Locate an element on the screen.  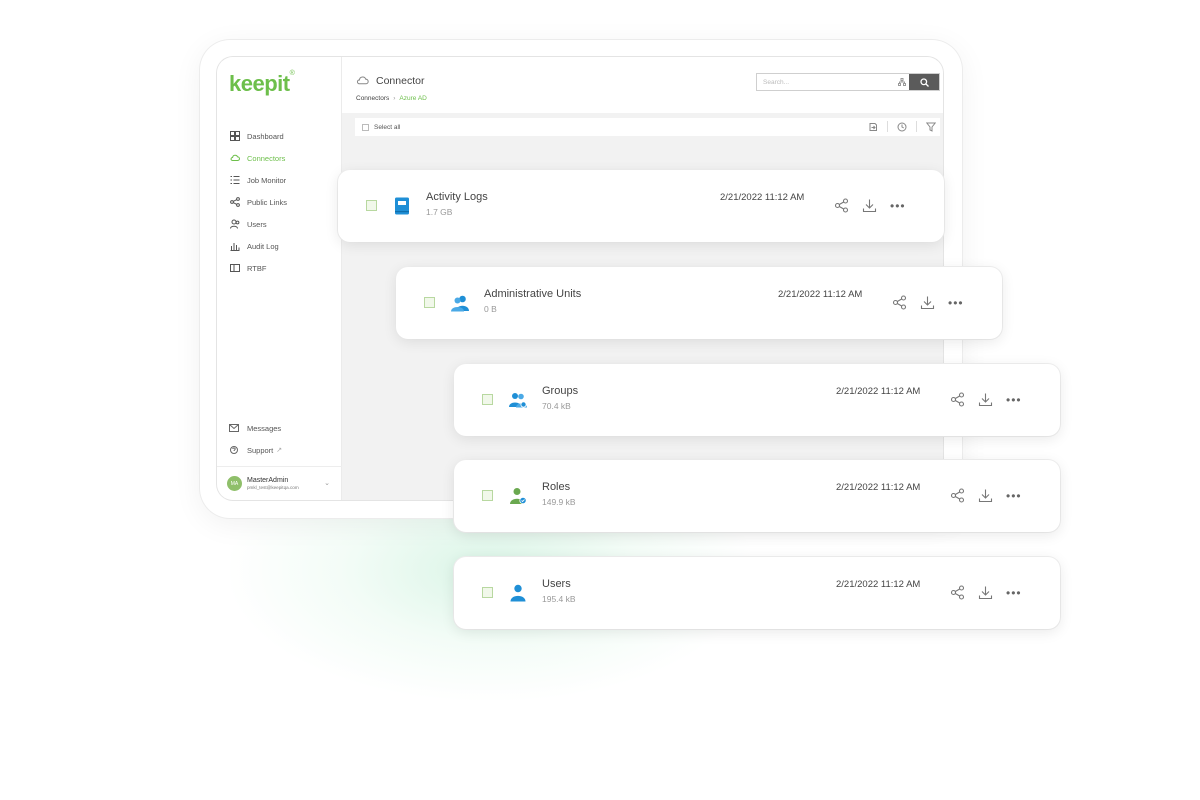
breadcrumb-item: Connectors is located at coordinates (372, 98).